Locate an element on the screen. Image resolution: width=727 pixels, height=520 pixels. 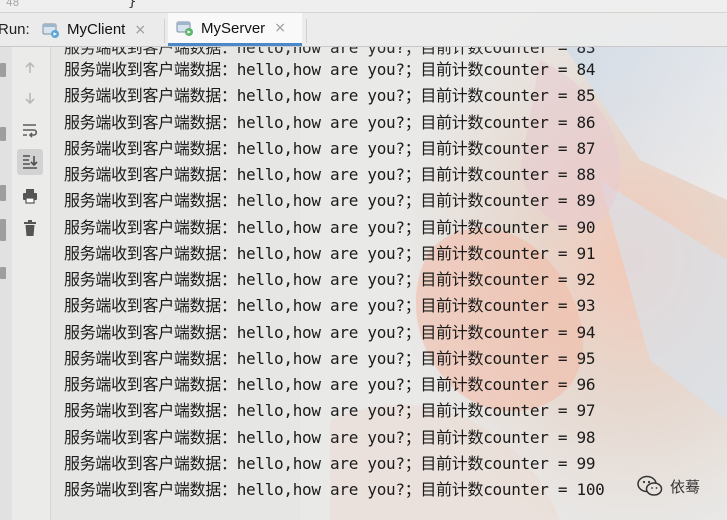
wechat-icon is located at coordinates (650, 485).